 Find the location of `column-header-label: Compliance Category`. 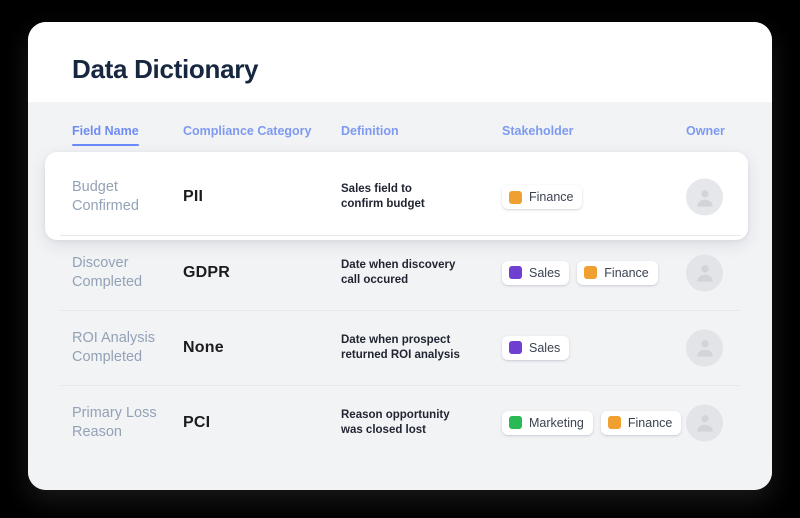

column-header-label: Compliance Category is located at coordinates (247, 131).